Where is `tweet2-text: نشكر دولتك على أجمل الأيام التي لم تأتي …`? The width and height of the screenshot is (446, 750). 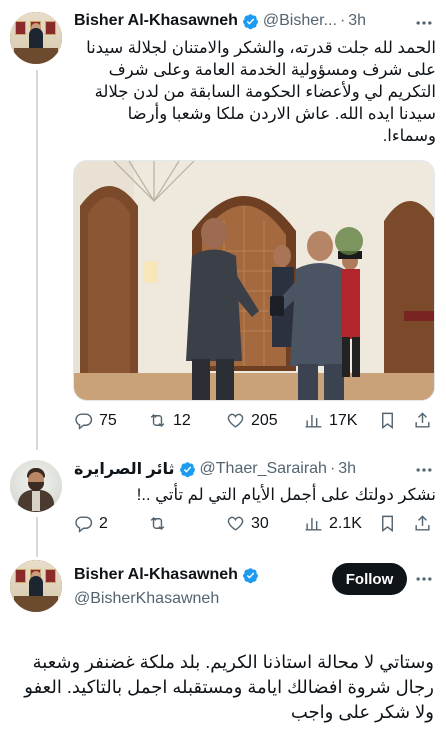
tweet2-text: نشكر دولتك على أجمل الأيام التي لم تأتي … is located at coordinates (286, 495).